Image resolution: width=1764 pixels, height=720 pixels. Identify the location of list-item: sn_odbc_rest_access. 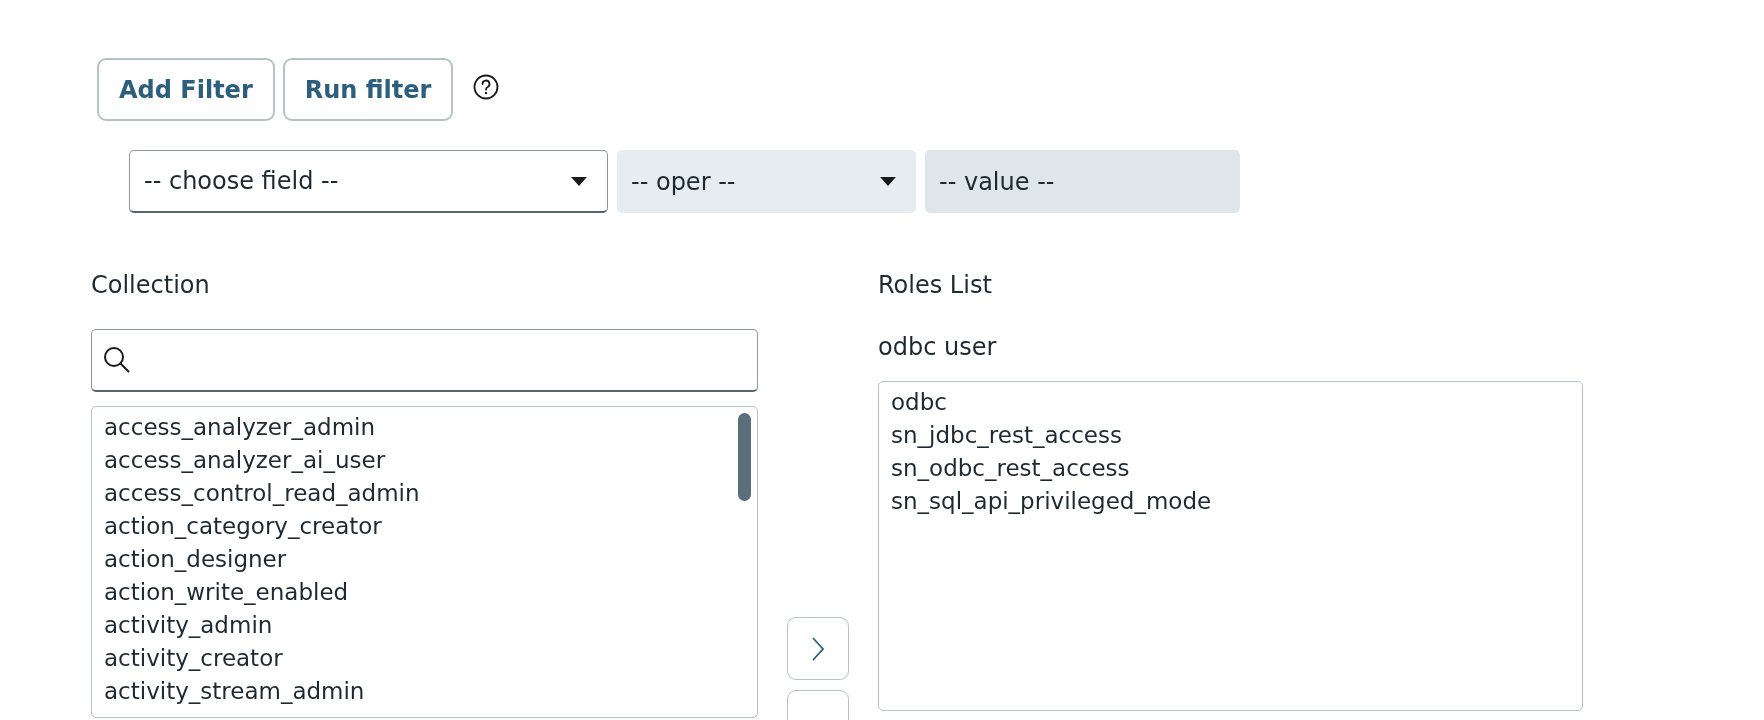
(1010, 468).